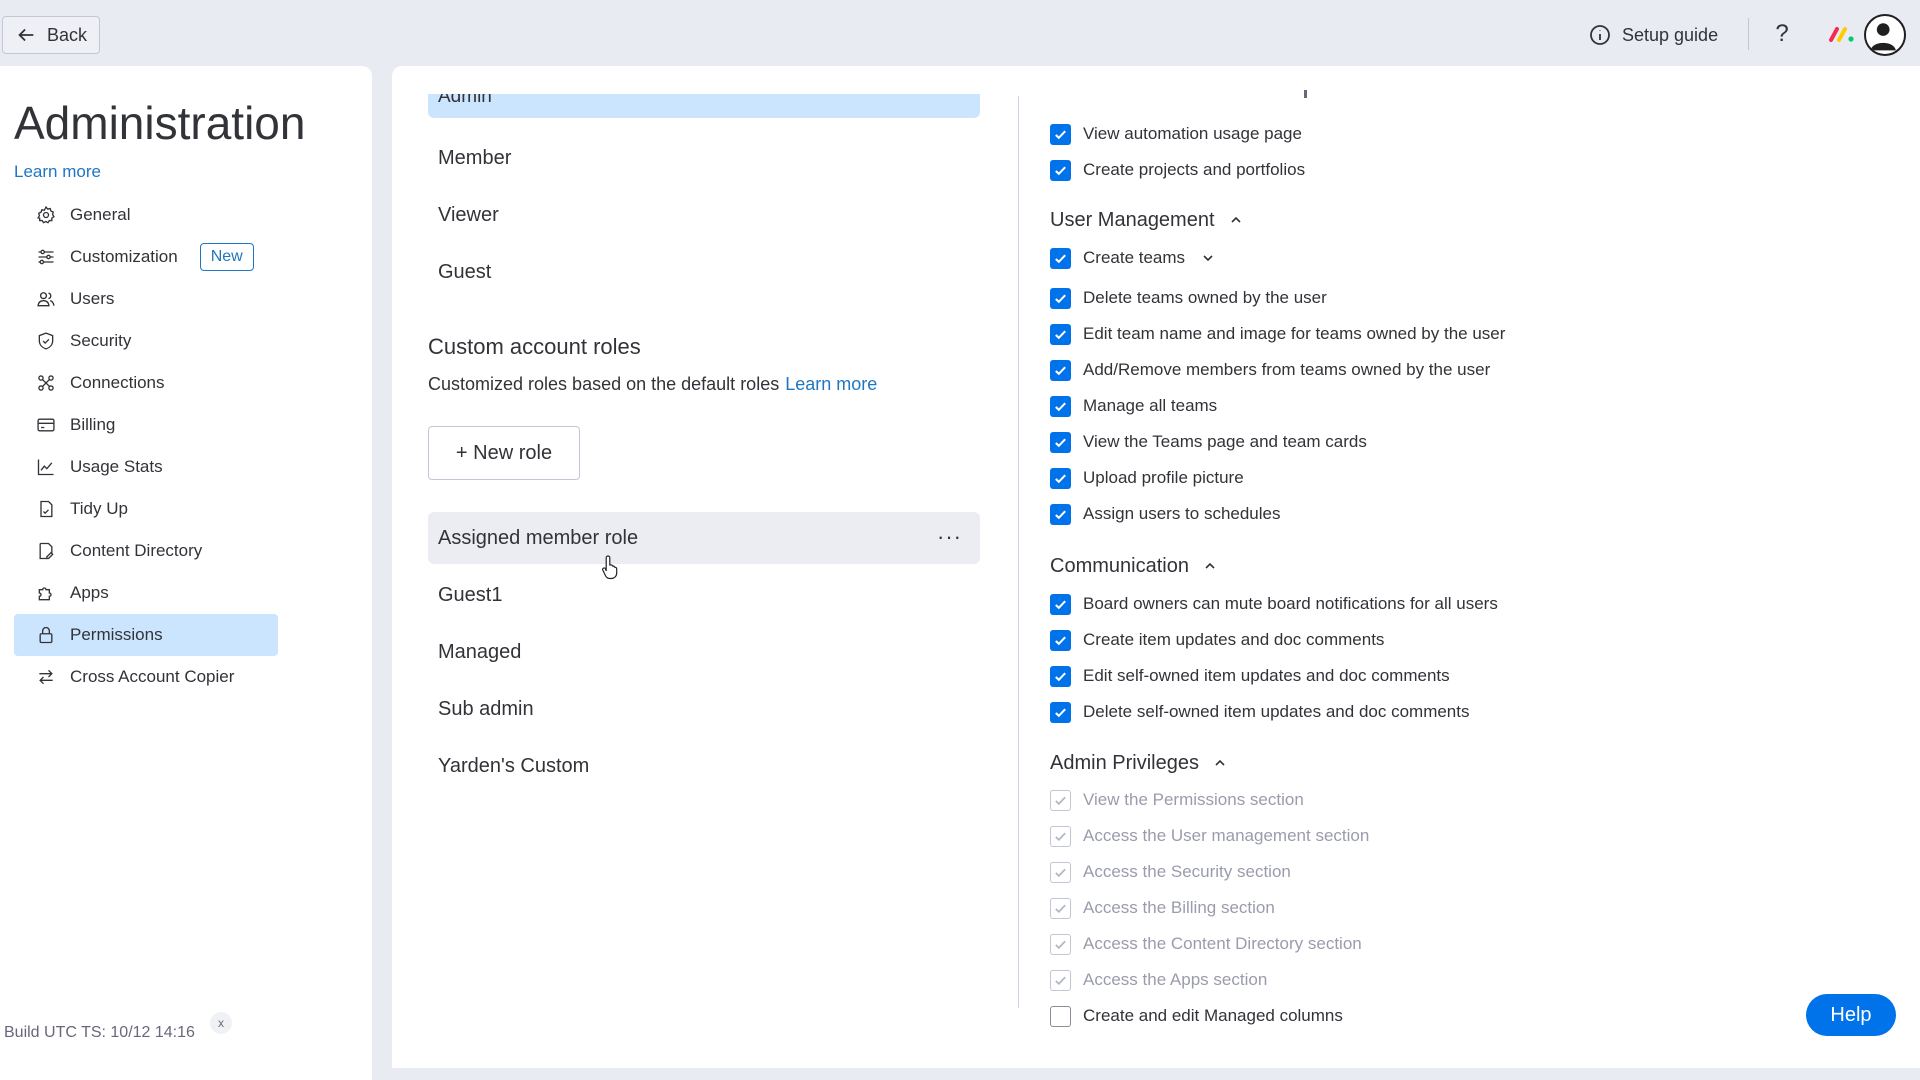 The height and width of the screenshot is (1080, 1920). I want to click on help-question-icon: ?, so click(1782, 34).